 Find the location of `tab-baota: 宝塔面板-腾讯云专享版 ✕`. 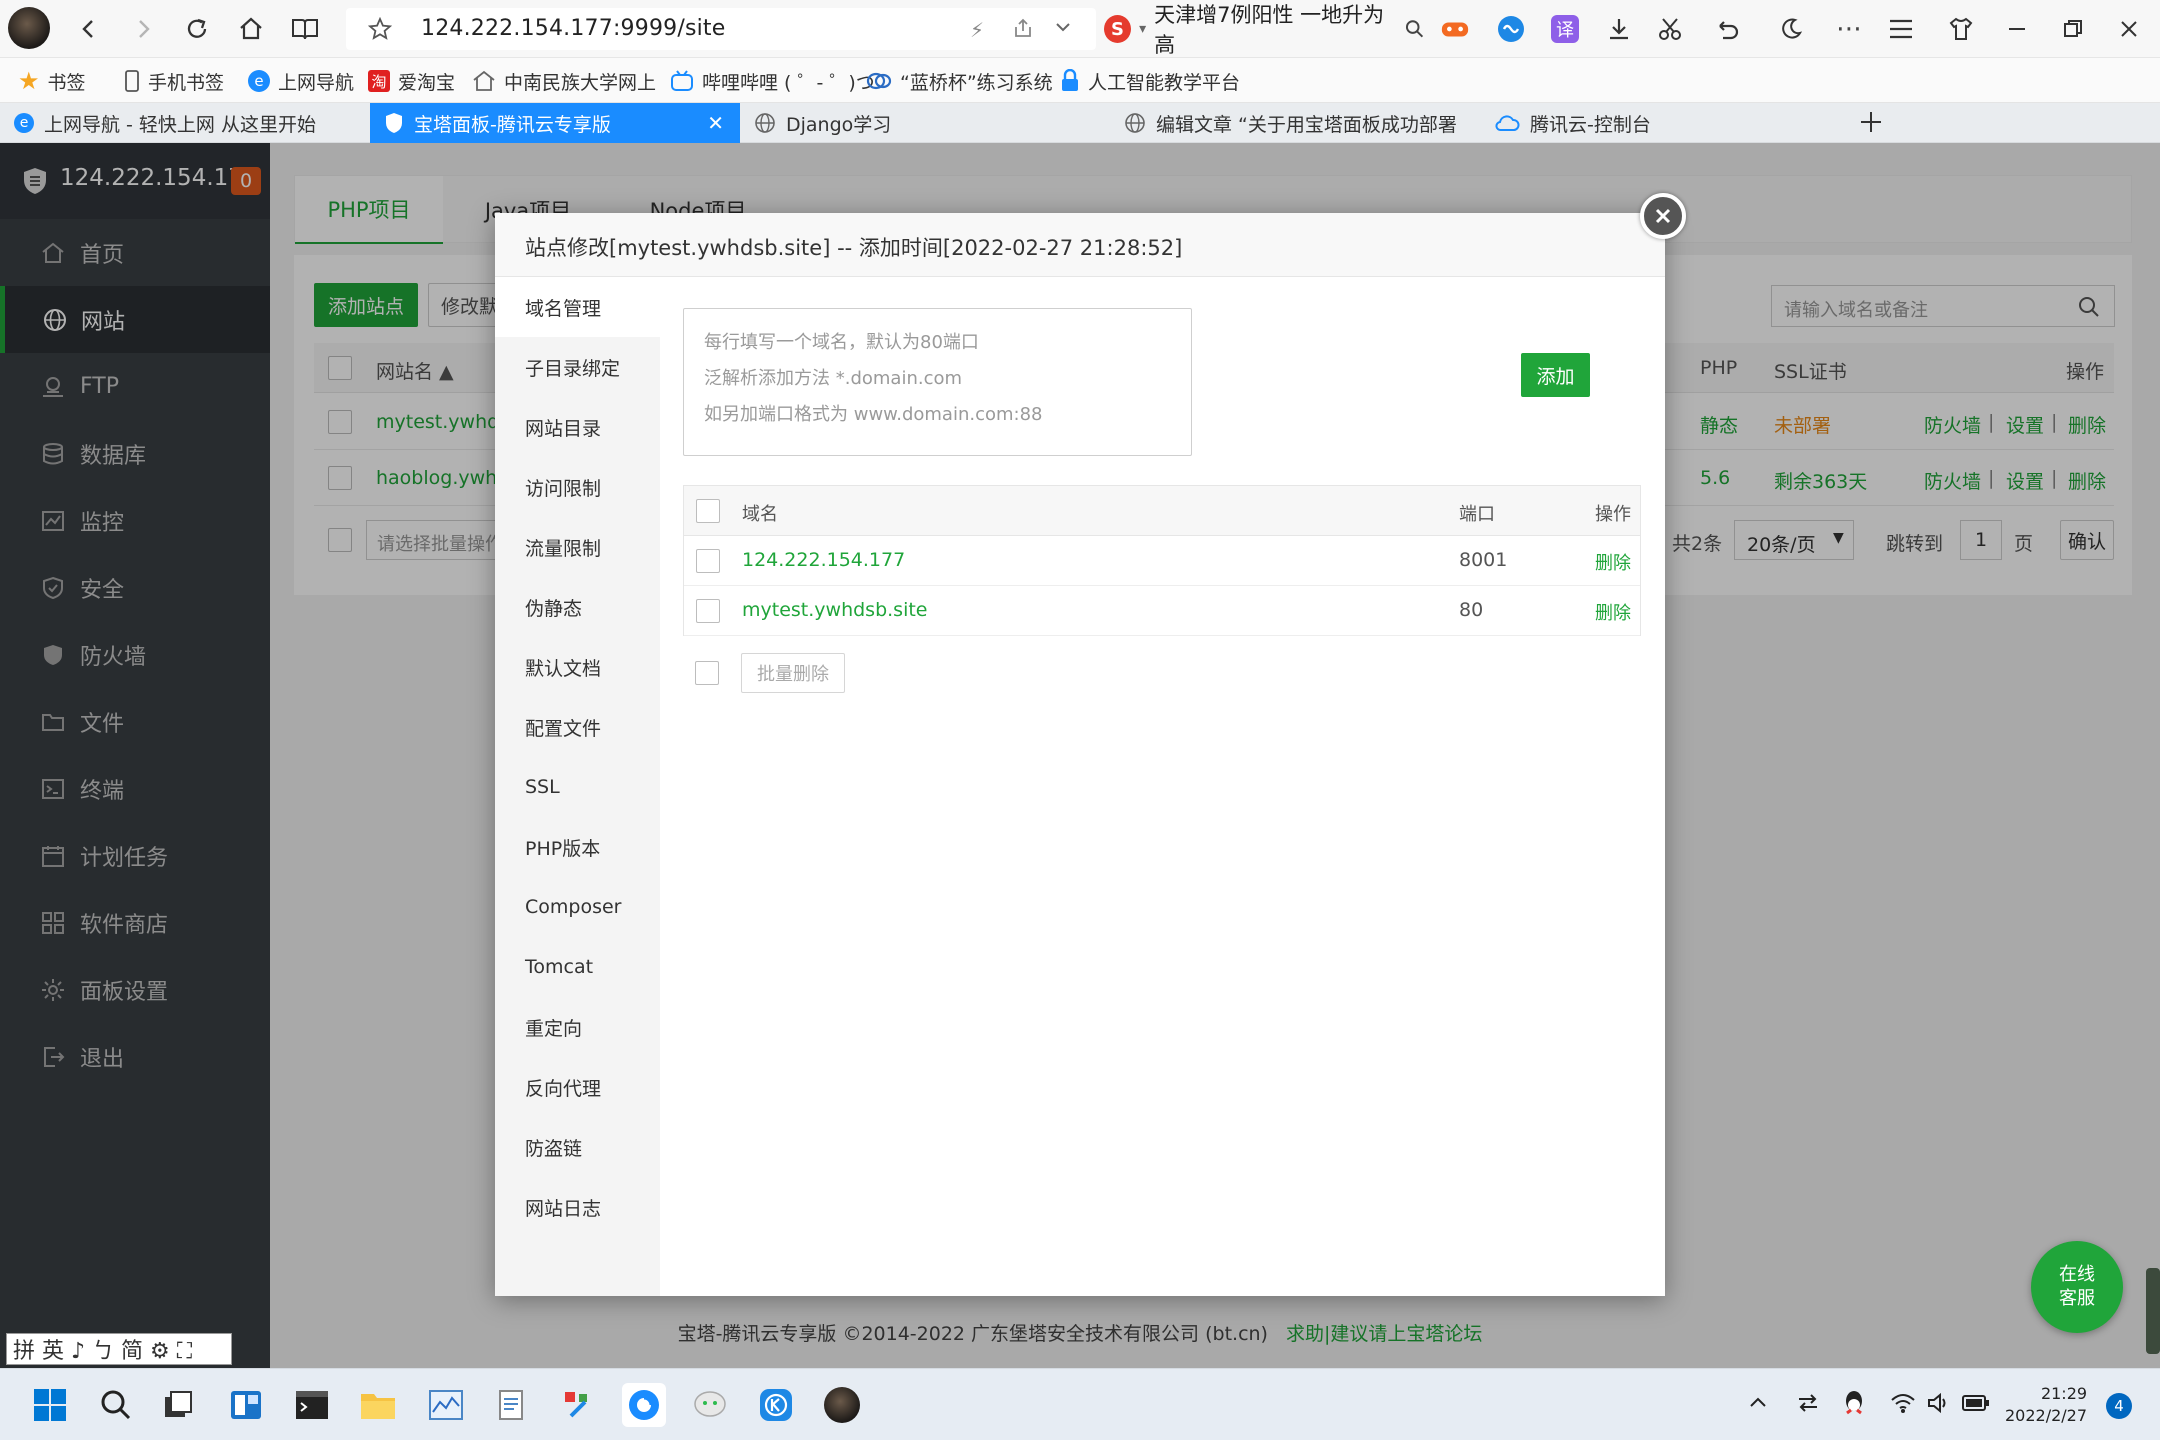

tab-baota: 宝塔面板-腾讯云专享版 ✕ is located at coordinates (555, 123).